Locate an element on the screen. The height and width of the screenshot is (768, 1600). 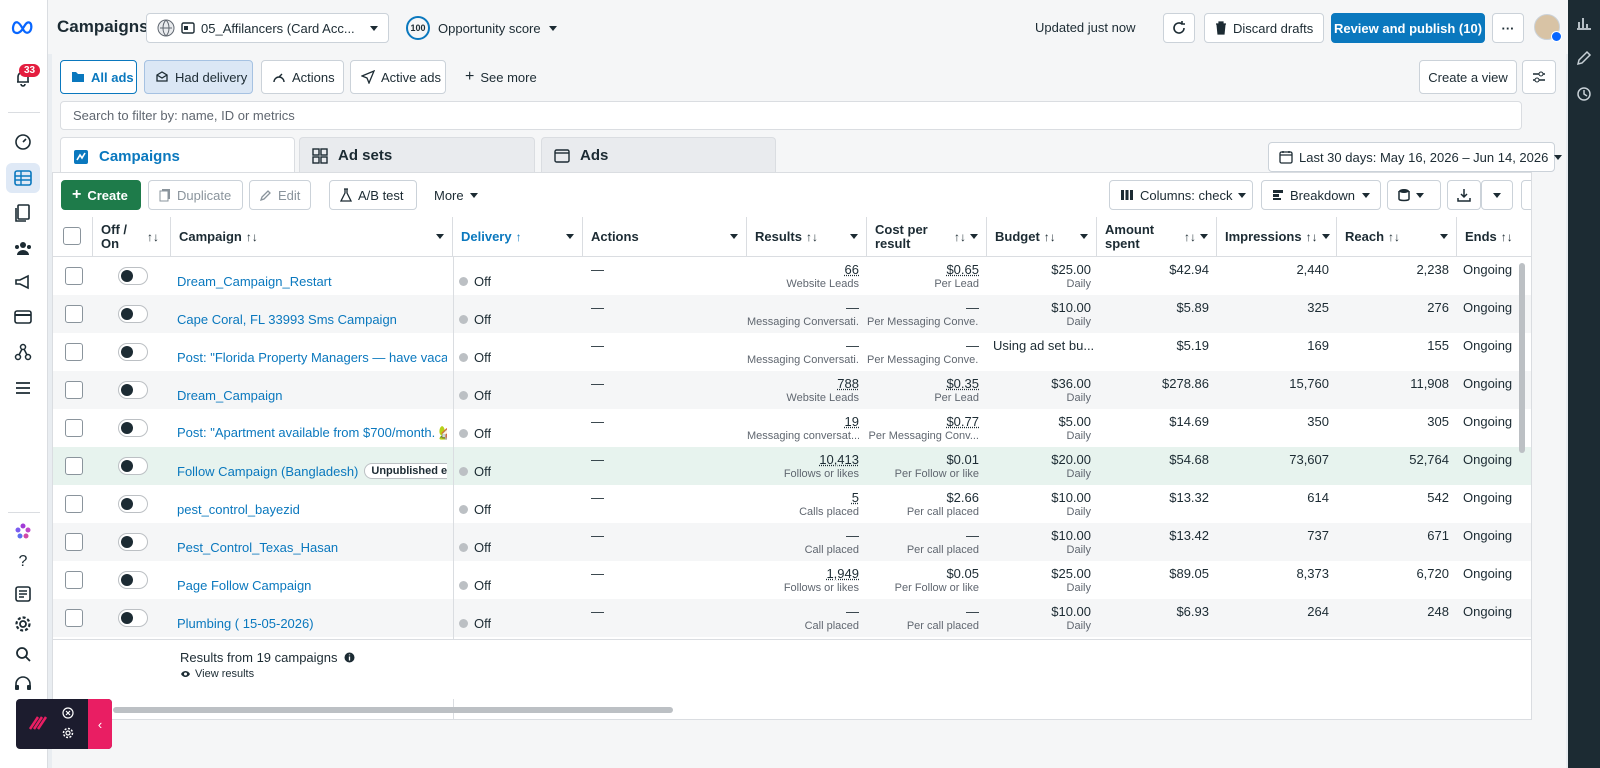
column-header-ends: Ends ↑↓ is located at coordinates (1494, 237).